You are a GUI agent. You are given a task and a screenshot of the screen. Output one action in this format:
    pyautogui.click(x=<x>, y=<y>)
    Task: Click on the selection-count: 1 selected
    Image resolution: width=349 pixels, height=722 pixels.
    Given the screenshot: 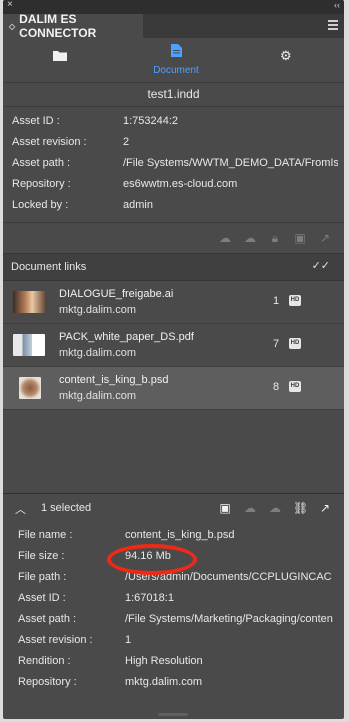 What is the action you would take?
    pyautogui.click(x=66, y=508)
    